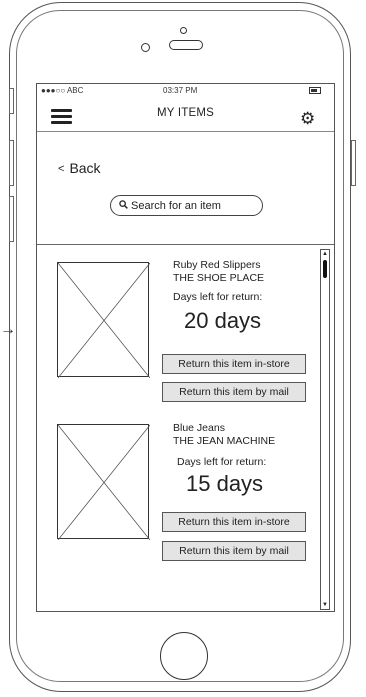 The width and height of the screenshot is (366, 697). I want to click on scroll-thumb, so click(325, 269).